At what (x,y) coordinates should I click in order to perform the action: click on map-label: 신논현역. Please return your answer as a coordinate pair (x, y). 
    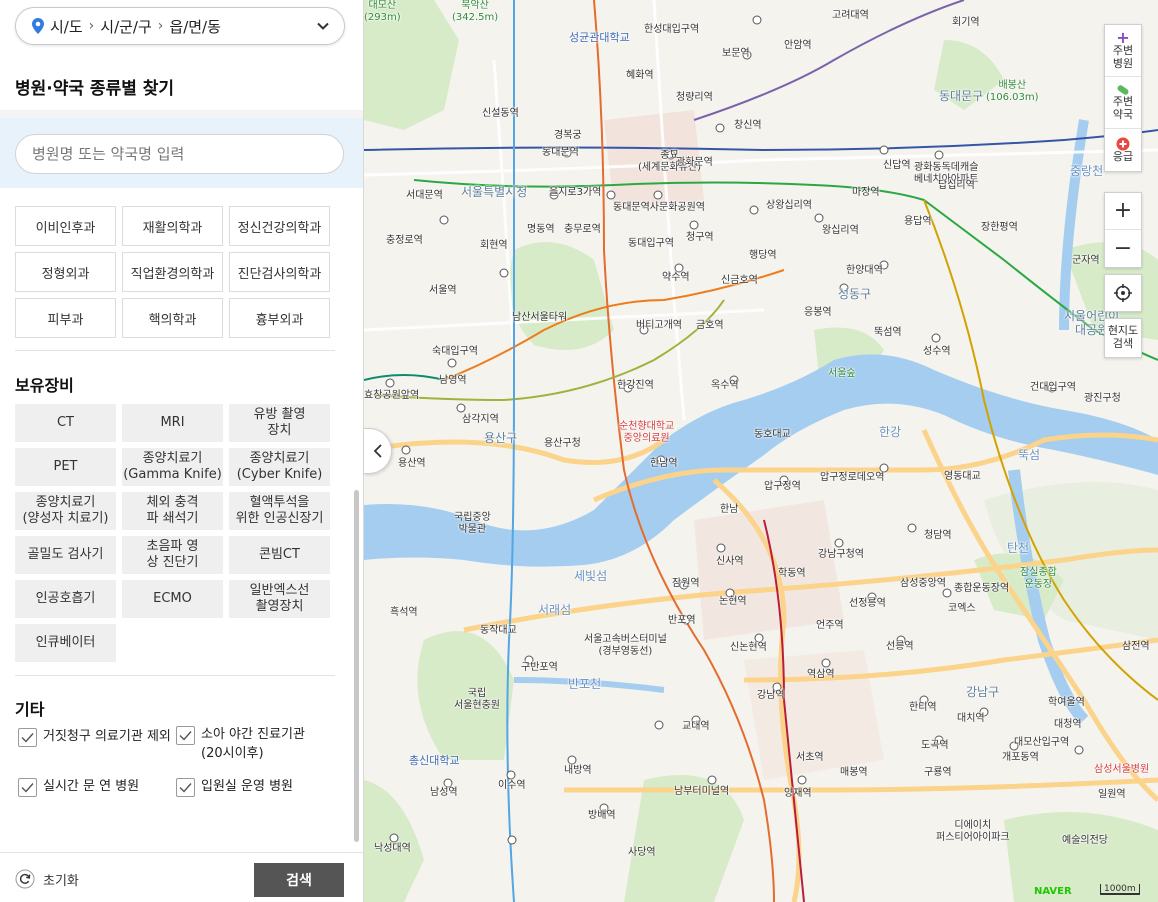
    Looking at the image, I should click on (748, 648).